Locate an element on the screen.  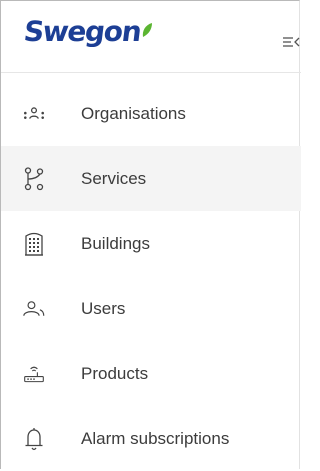
sidebar-header: Swegon is located at coordinates (151, 37).